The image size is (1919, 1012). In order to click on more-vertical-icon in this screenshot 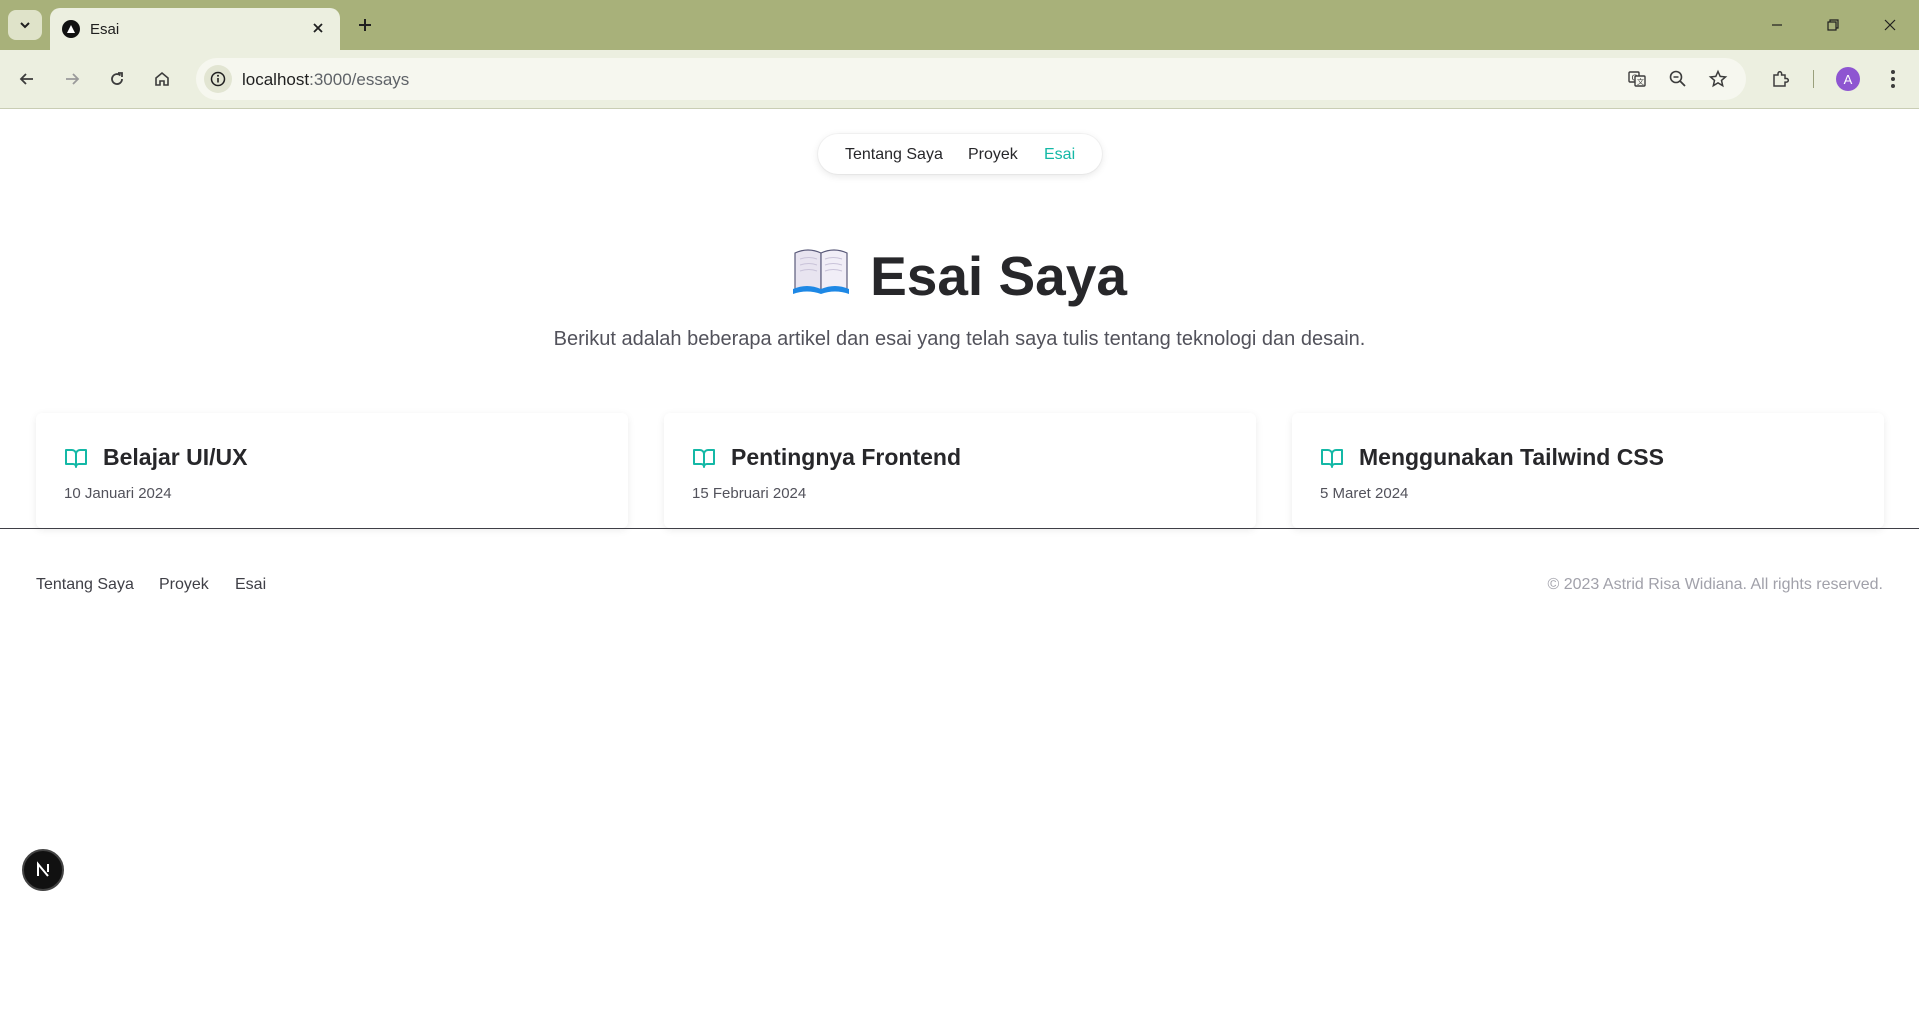, I will do `click(1893, 79)`.